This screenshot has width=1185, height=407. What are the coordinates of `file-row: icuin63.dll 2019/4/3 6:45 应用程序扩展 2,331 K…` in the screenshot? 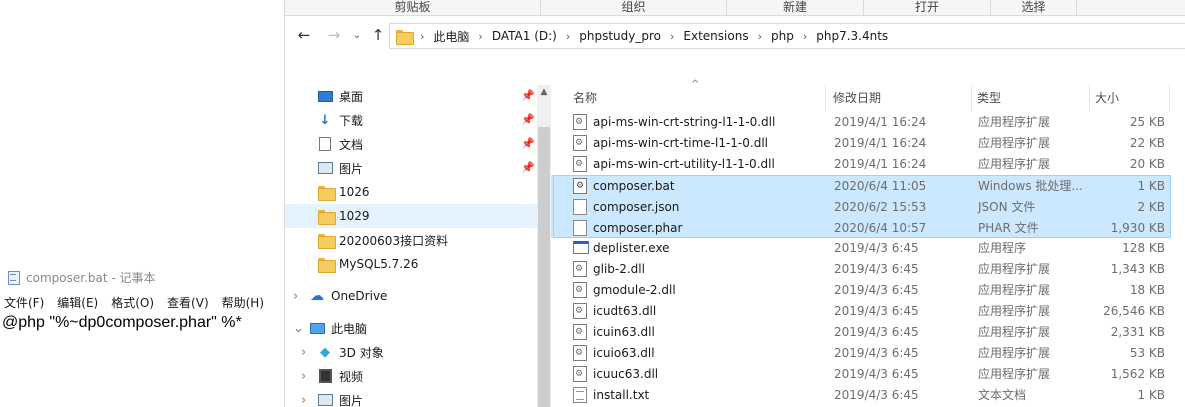 It's located at (861, 331).